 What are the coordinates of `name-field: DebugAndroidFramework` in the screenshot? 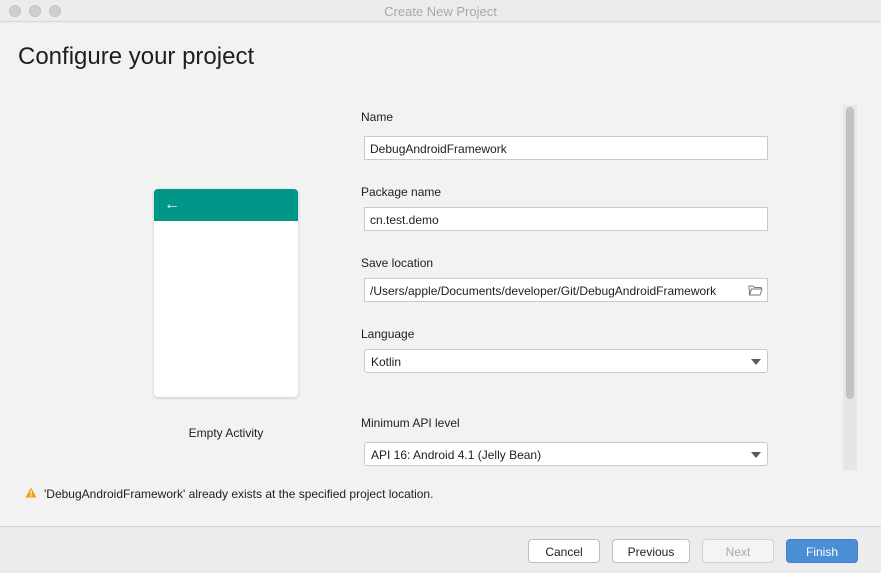 It's located at (566, 148).